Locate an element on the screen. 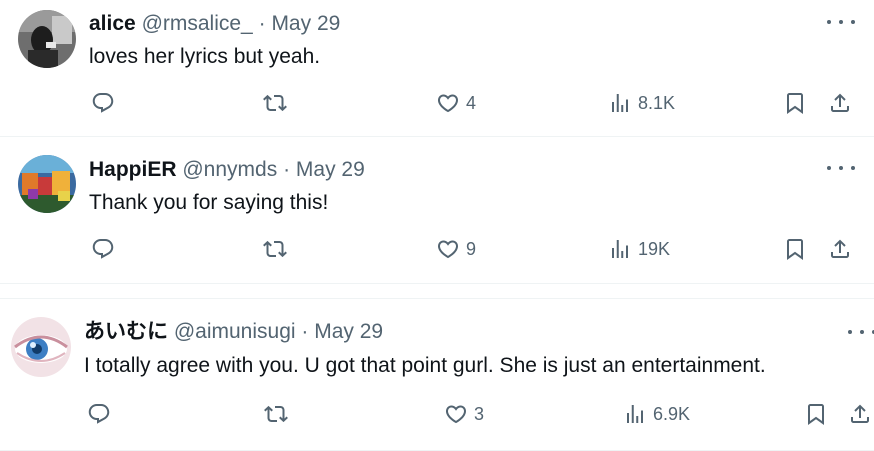  handle: @nnymds is located at coordinates (229, 169).